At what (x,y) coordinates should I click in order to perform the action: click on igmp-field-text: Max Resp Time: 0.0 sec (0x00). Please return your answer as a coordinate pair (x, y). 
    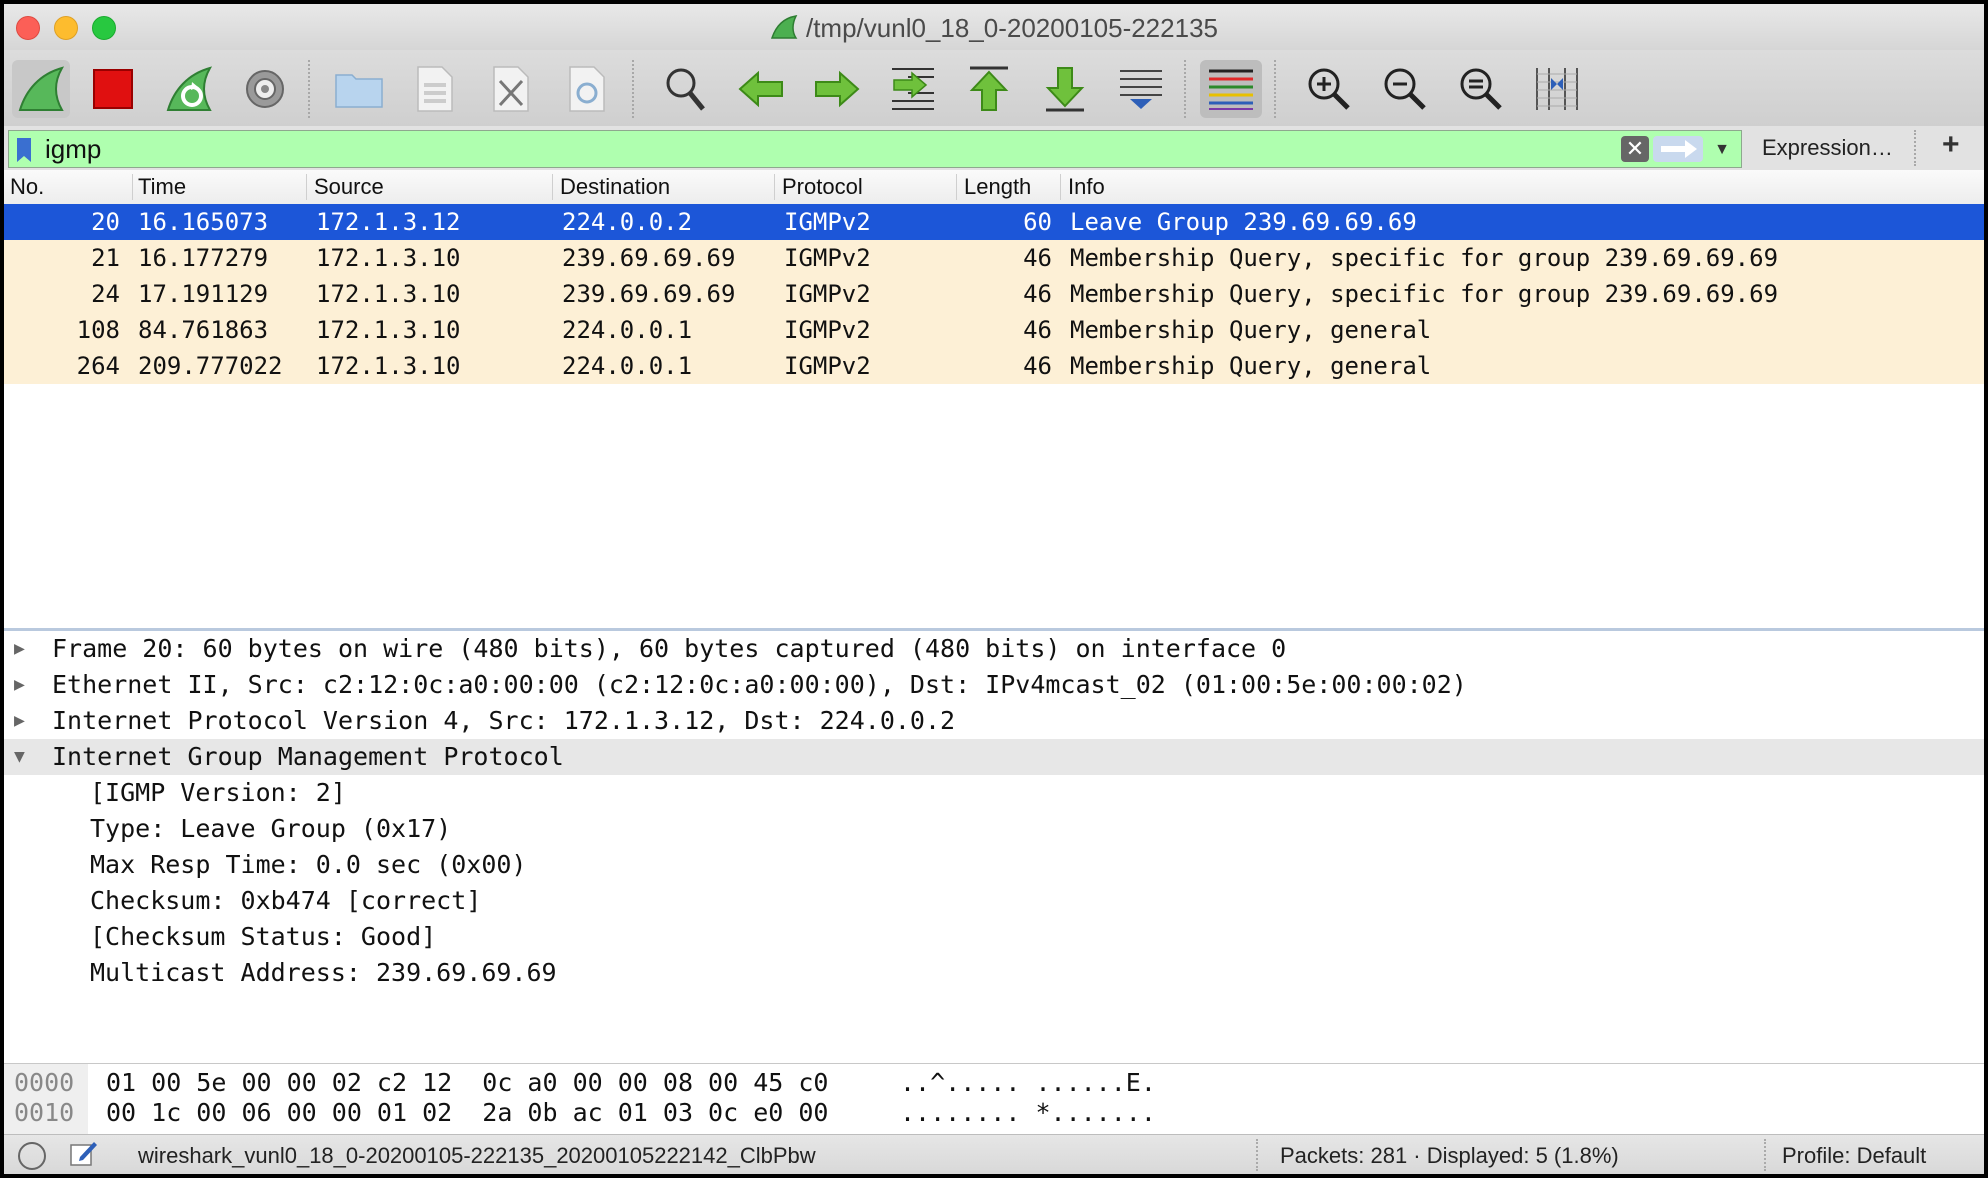
    Looking at the image, I should click on (308, 864).